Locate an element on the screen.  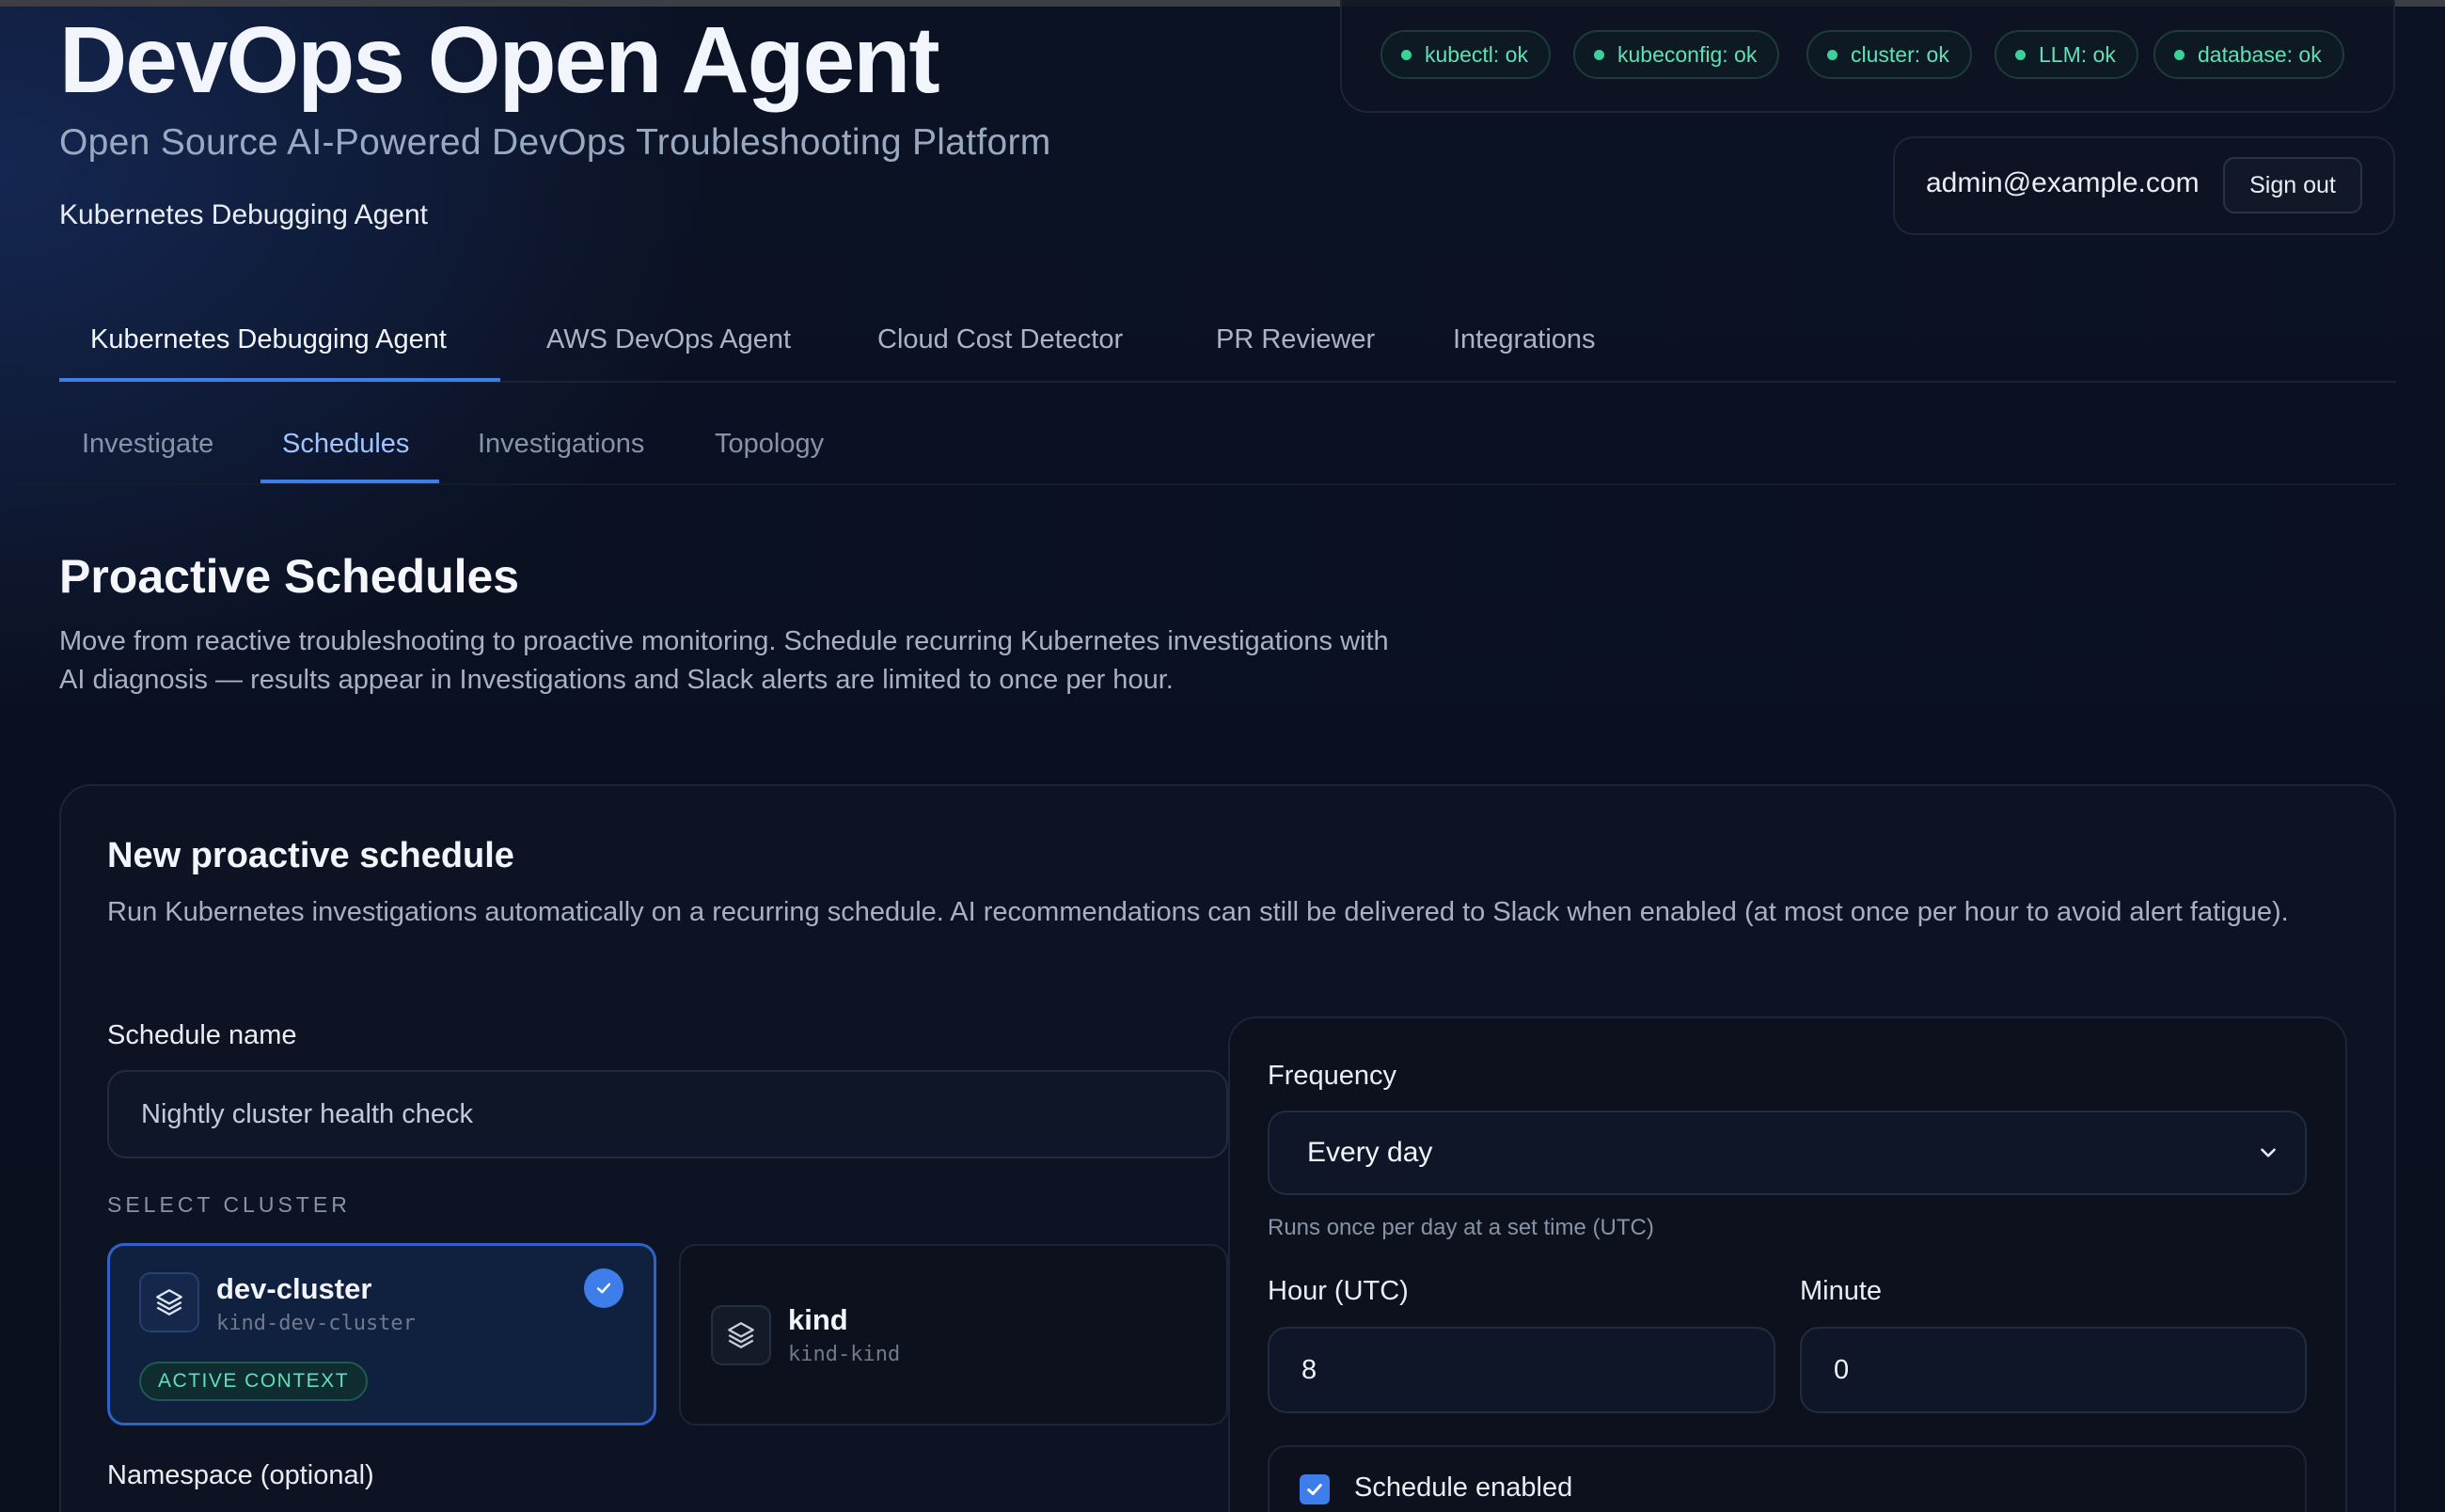
status-chip-llm: LLM: ok is located at coordinates (2066, 55).